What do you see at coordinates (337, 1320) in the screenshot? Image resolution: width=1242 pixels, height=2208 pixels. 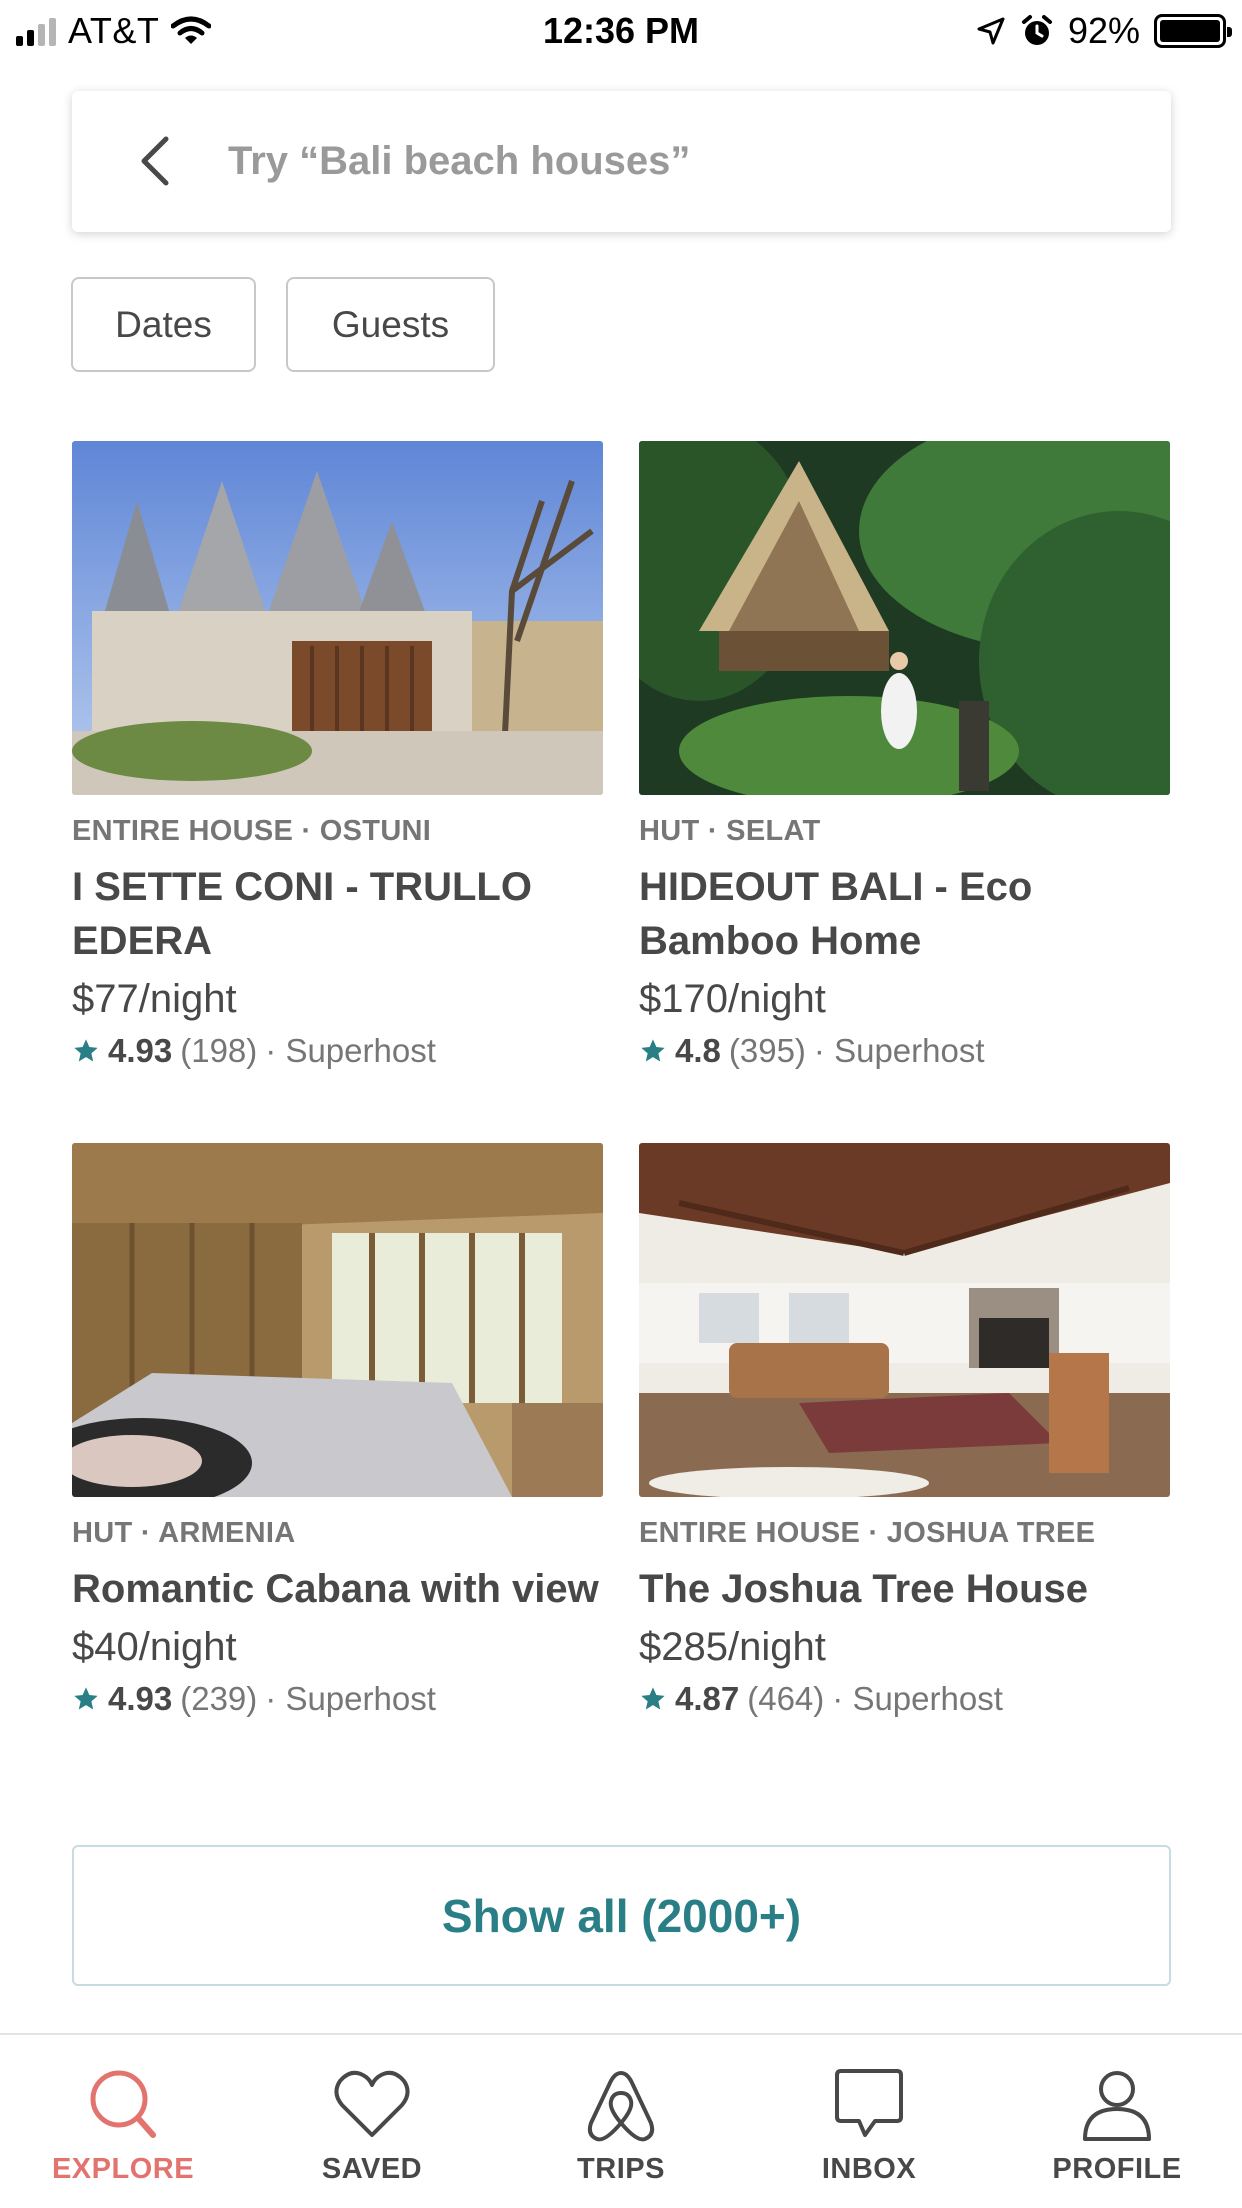 I see `listing-photo-cabana` at bounding box center [337, 1320].